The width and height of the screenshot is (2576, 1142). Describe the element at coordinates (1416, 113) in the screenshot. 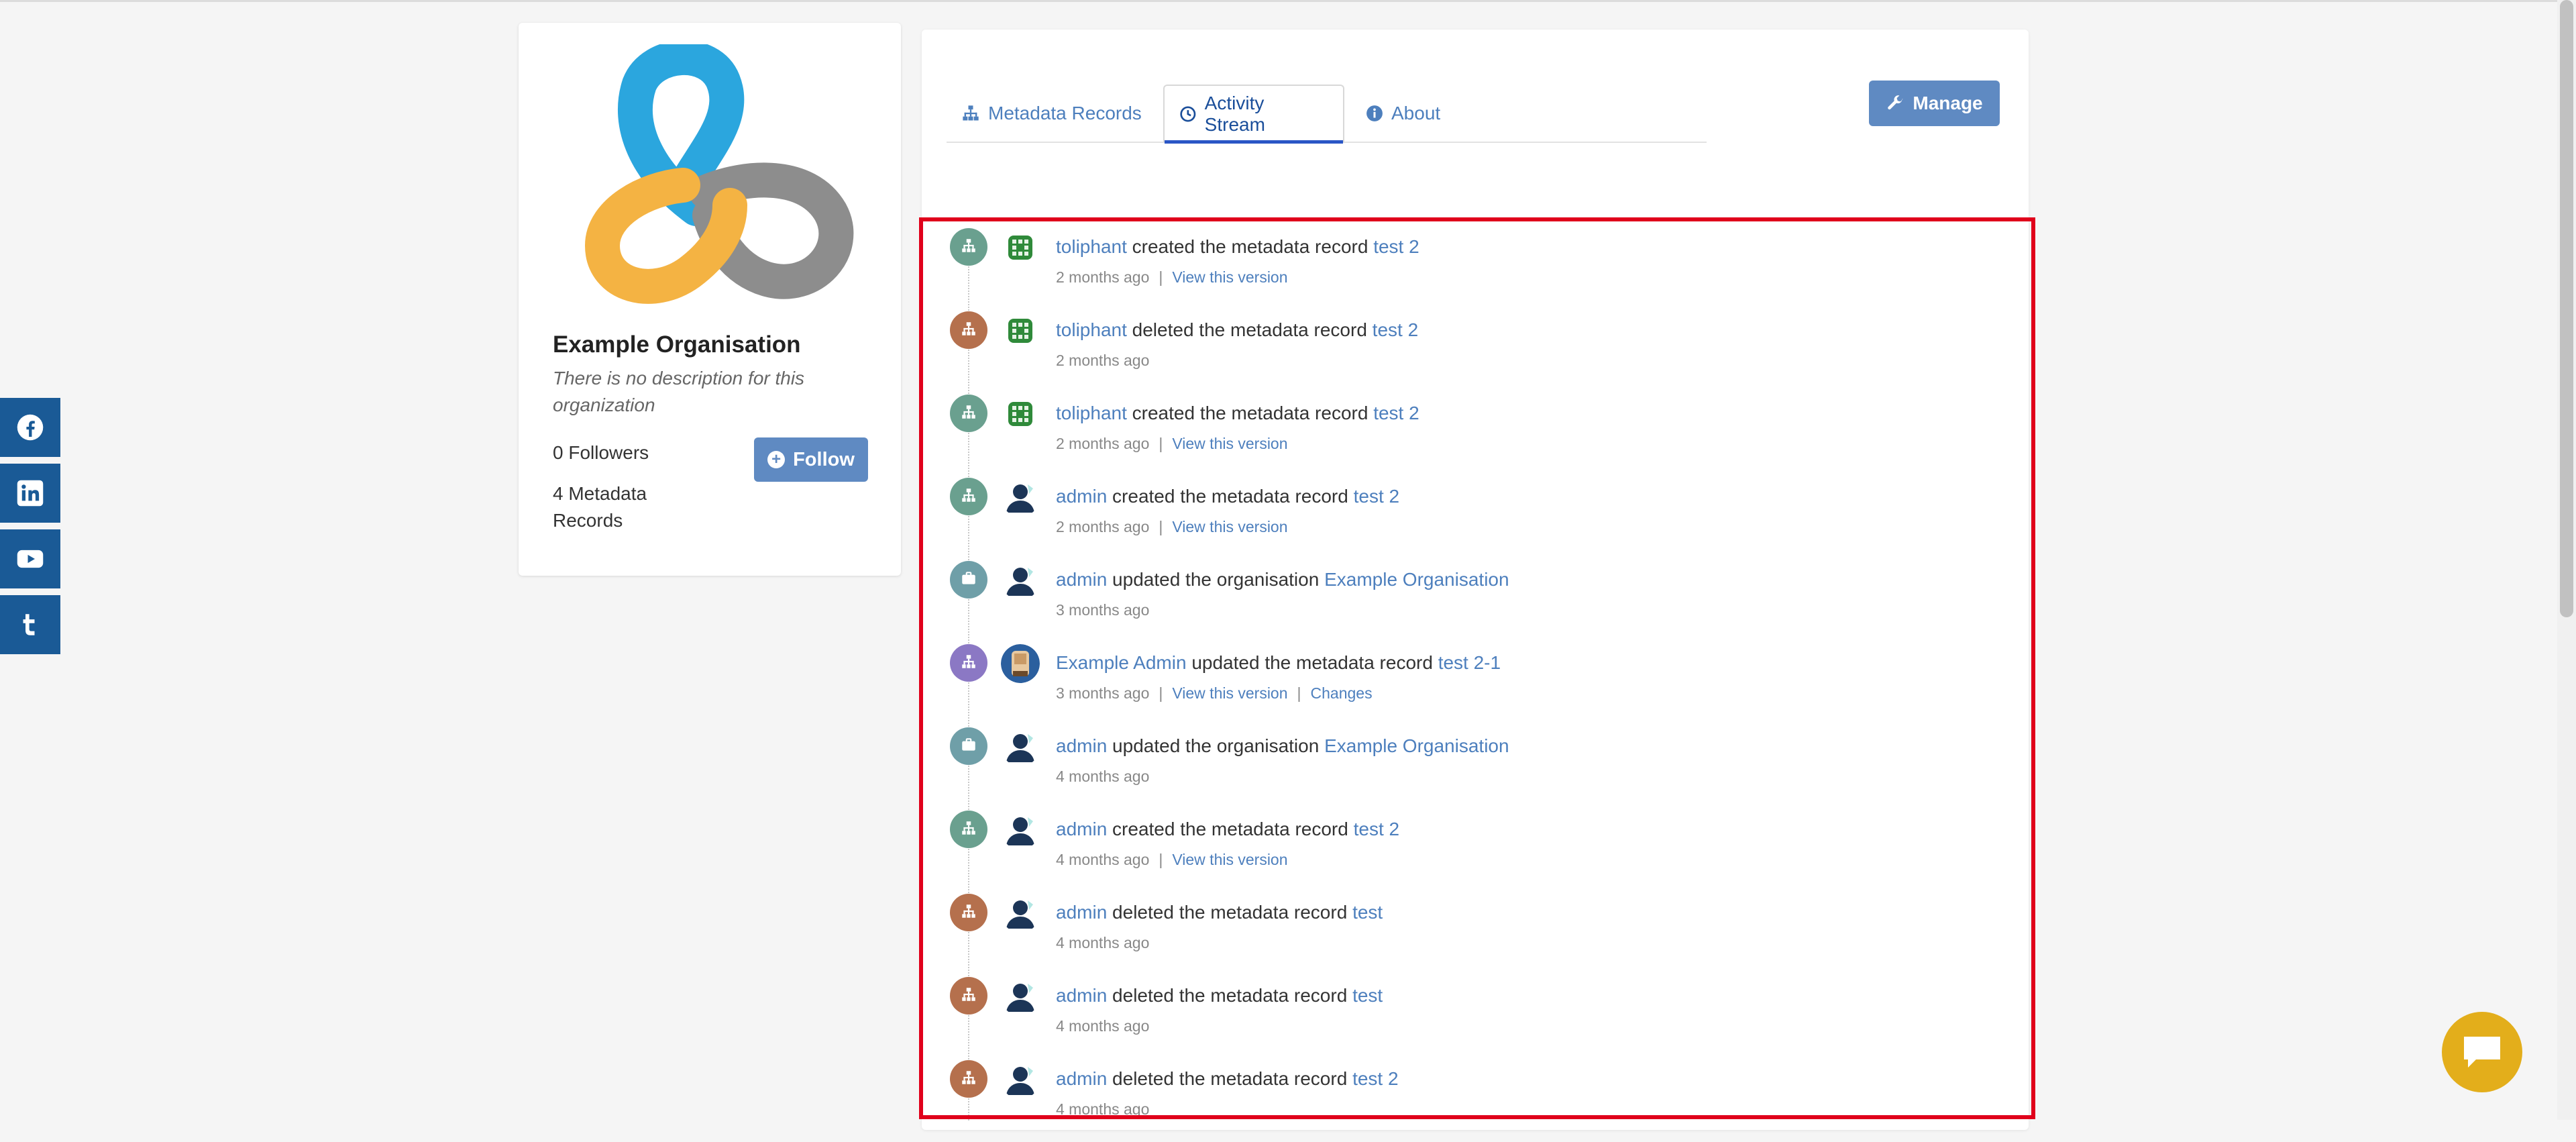

I see `tab-label: About` at that location.